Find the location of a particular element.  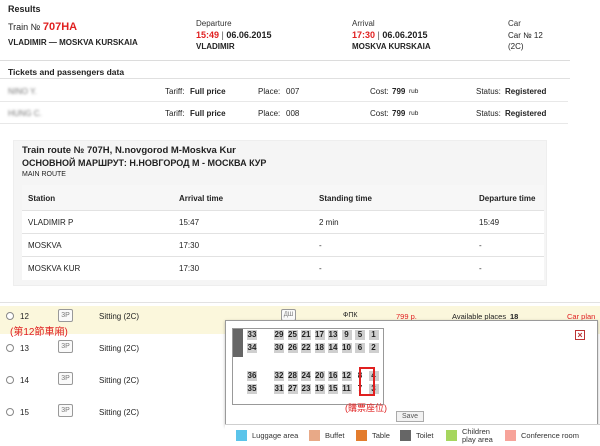

train-code: 707HA is located at coordinates (60, 27).